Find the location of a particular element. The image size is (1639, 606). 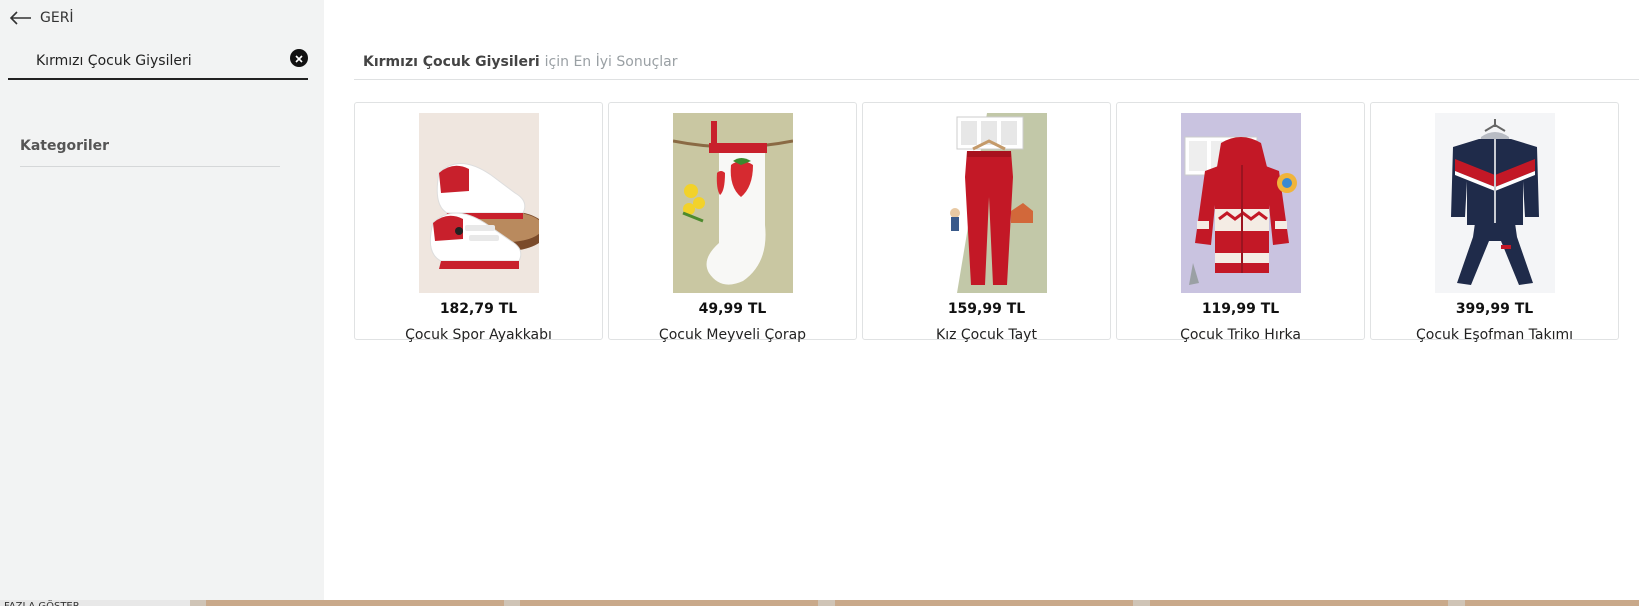

product-name: Çocuk Meyveli Çorap is located at coordinates (732, 335).